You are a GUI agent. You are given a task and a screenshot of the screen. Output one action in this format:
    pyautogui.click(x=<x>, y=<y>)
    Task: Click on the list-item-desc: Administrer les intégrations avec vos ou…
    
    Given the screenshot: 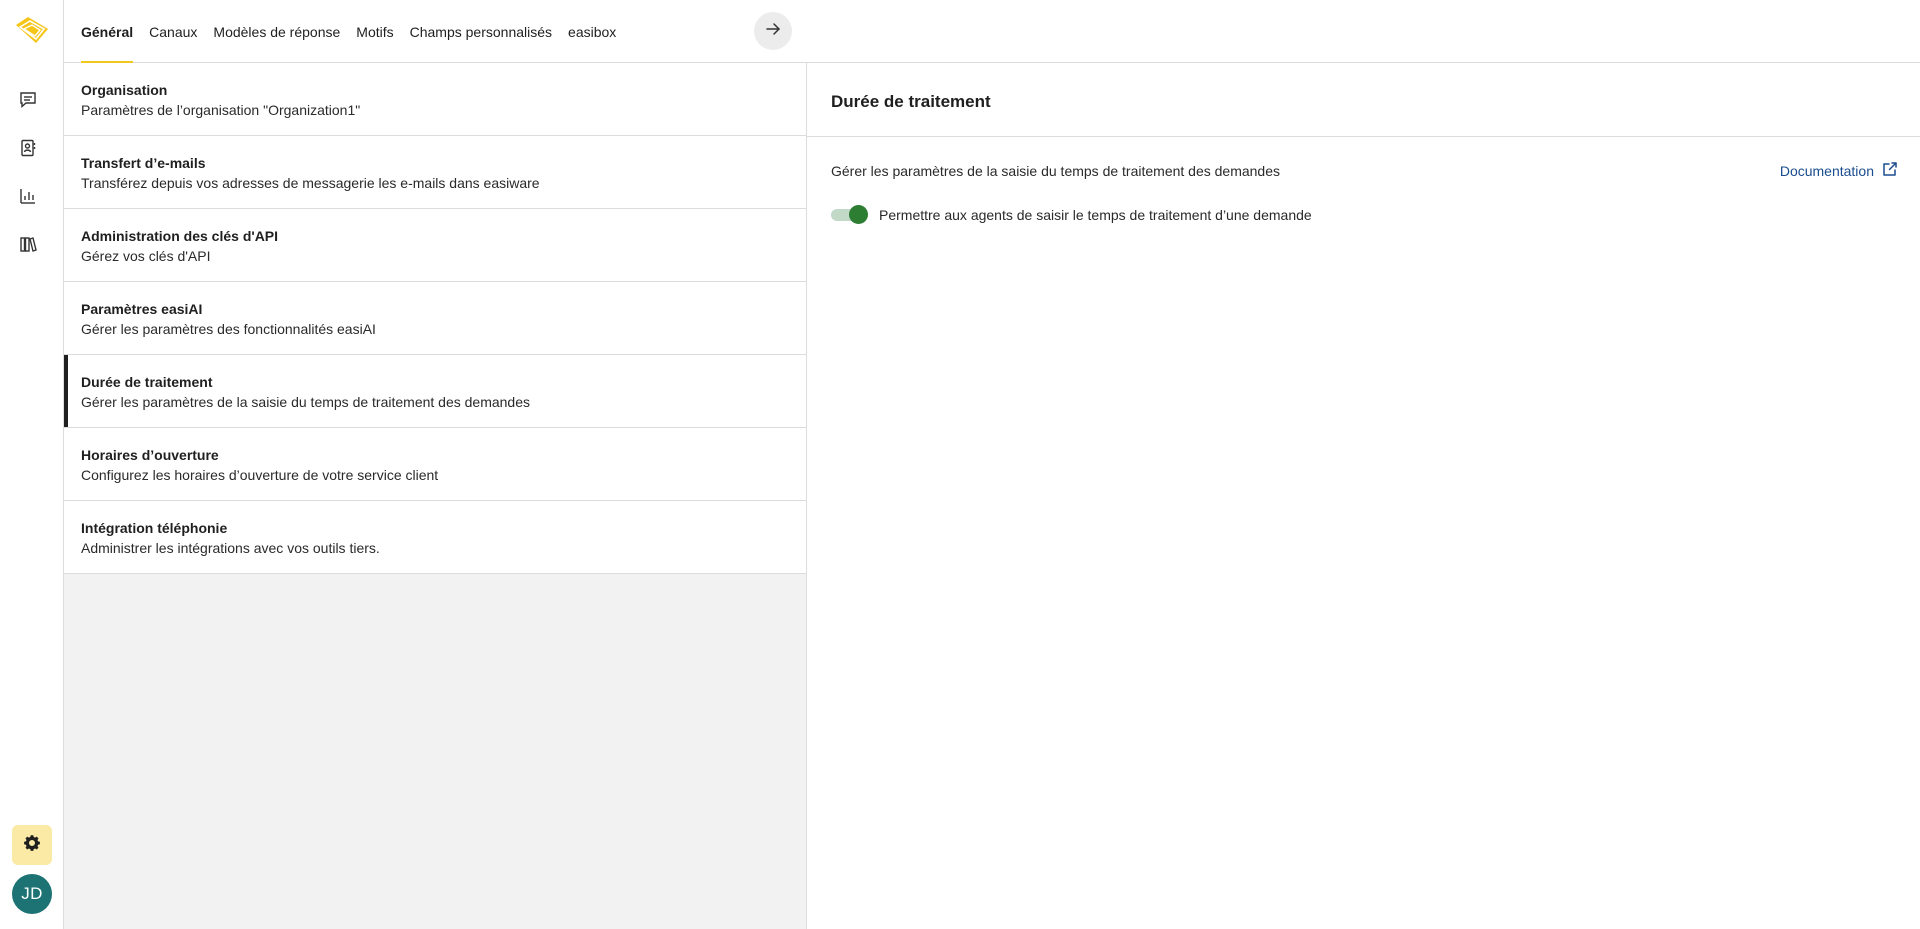 What is the action you would take?
    pyautogui.click(x=230, y=548)
    